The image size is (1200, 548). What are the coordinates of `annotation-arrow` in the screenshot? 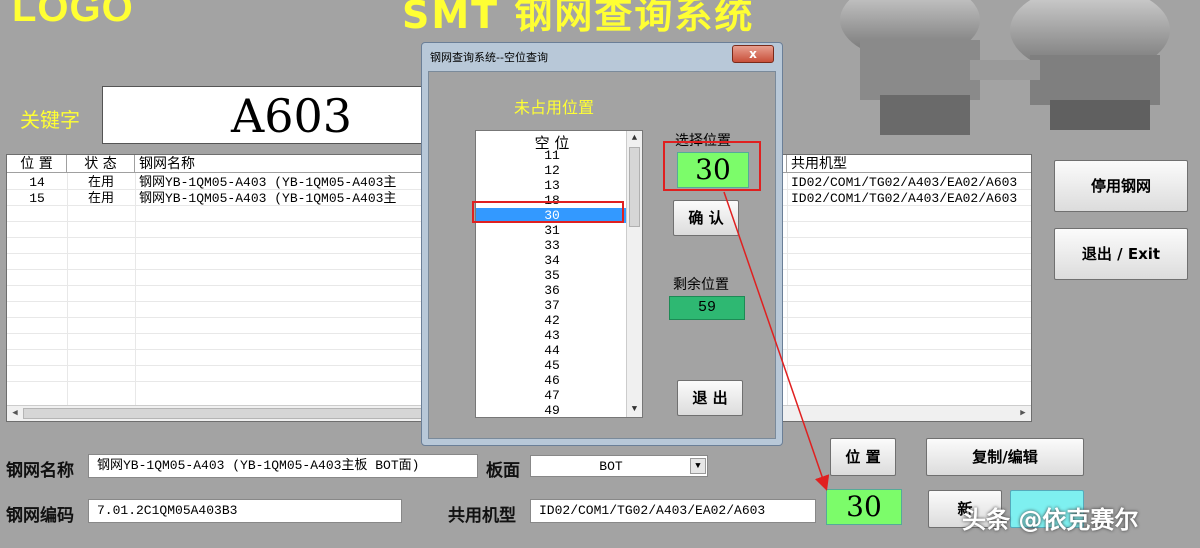 It's located at (776, 341).